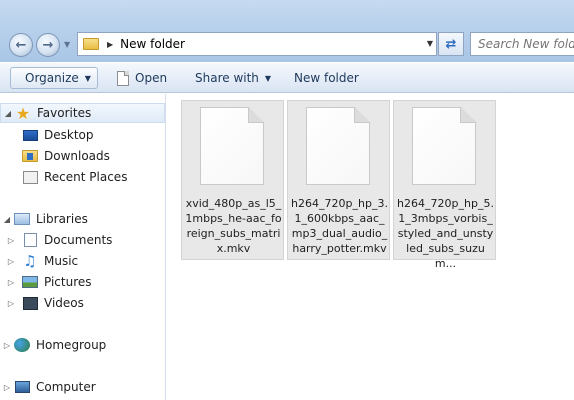 Image resolution: width=574 pixels, height=400 pixels. I want to click on nav-item-desktop: Desktop, so click(82, 135).